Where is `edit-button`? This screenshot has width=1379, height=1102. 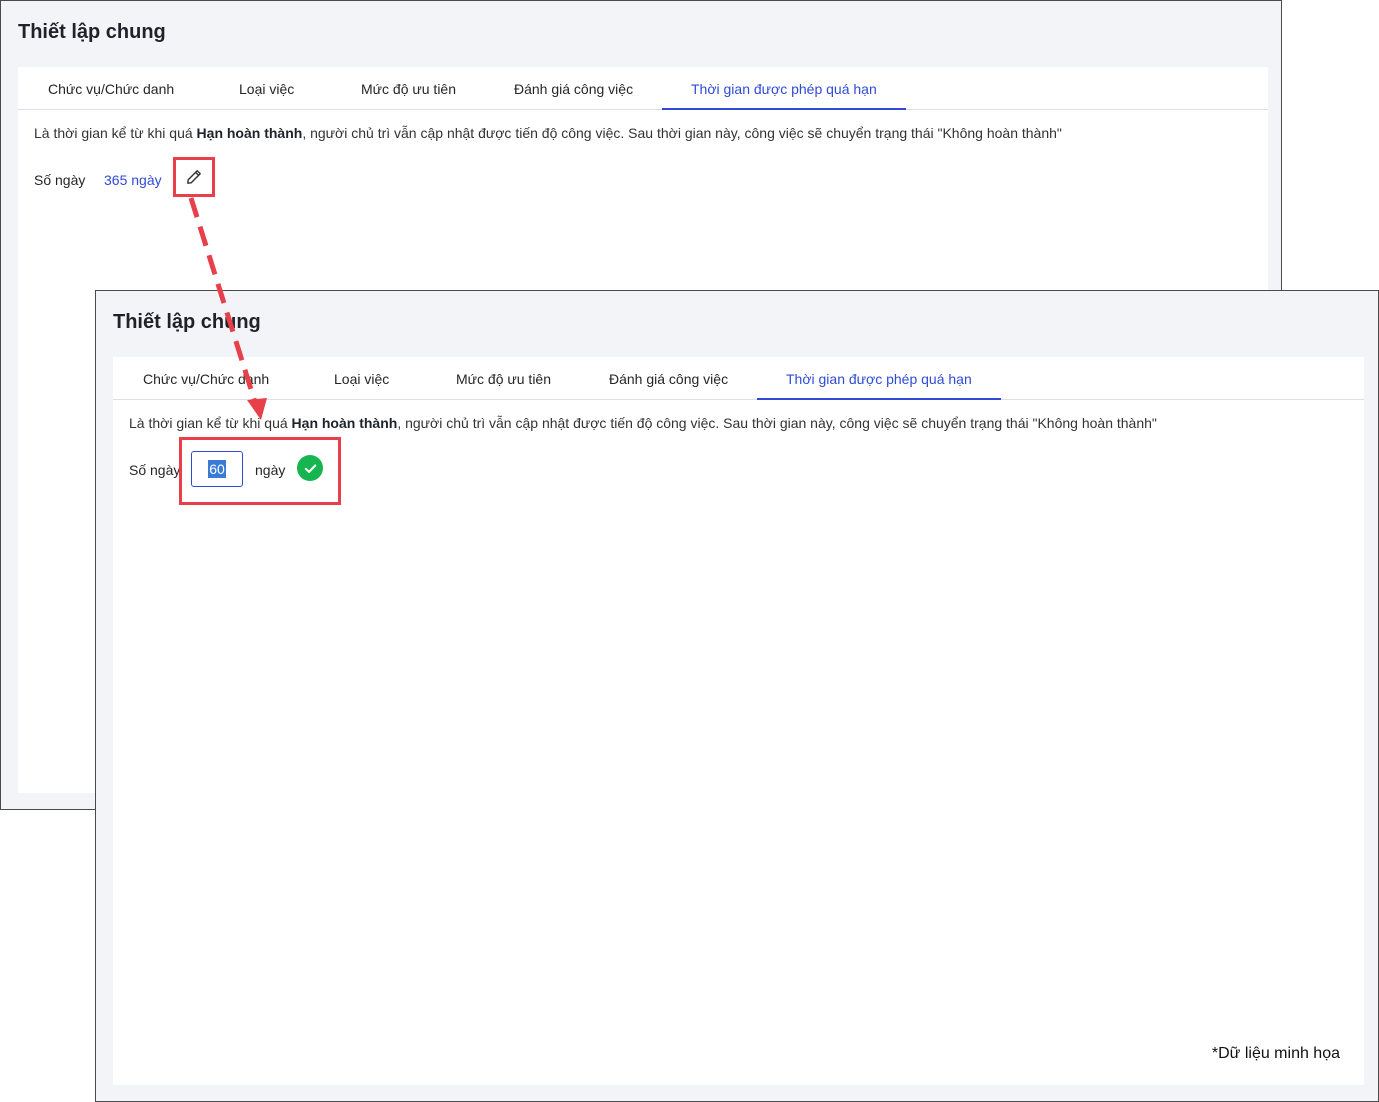 edit-button is located at coordinates (194, 177).